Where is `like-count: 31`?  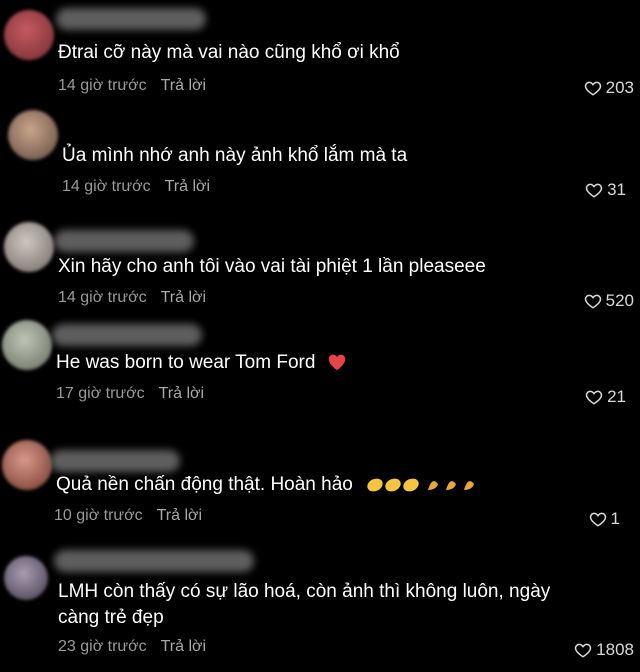 like-count: 31 is located at coordinates (616, 189).